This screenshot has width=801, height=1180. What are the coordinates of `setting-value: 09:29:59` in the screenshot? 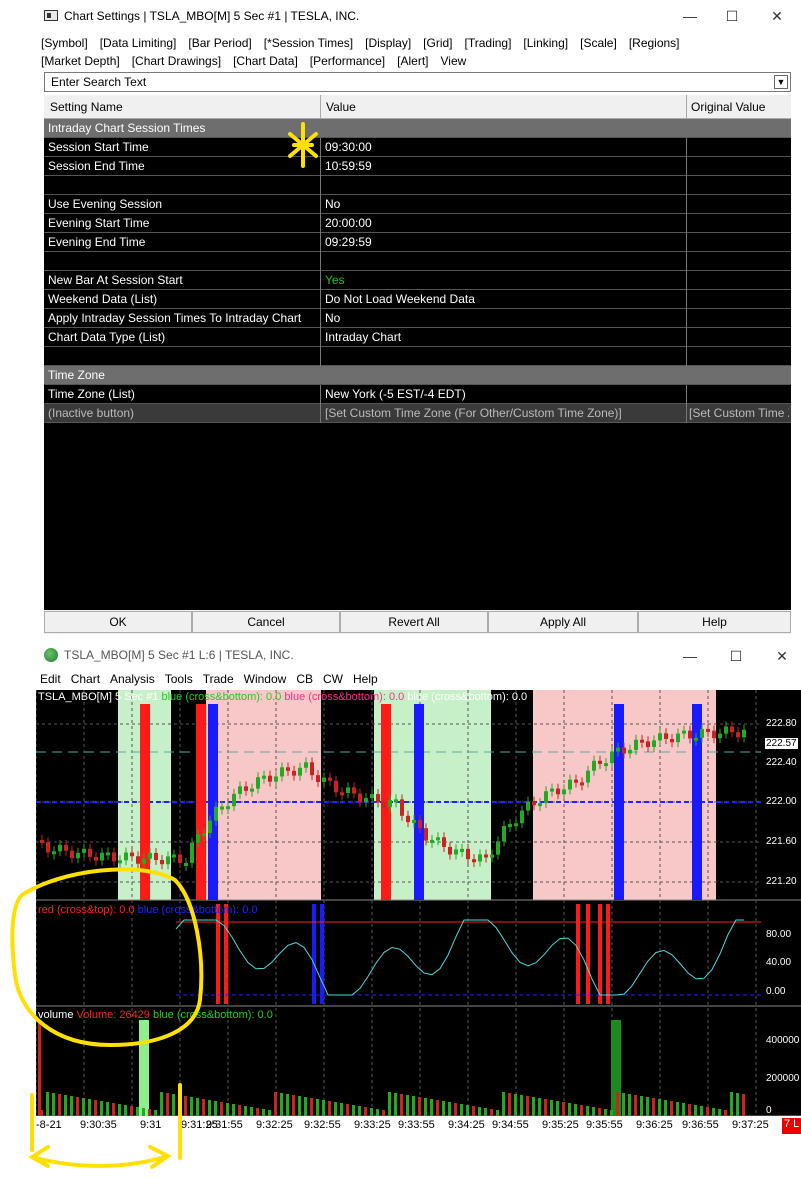 It's located at (348, 242).